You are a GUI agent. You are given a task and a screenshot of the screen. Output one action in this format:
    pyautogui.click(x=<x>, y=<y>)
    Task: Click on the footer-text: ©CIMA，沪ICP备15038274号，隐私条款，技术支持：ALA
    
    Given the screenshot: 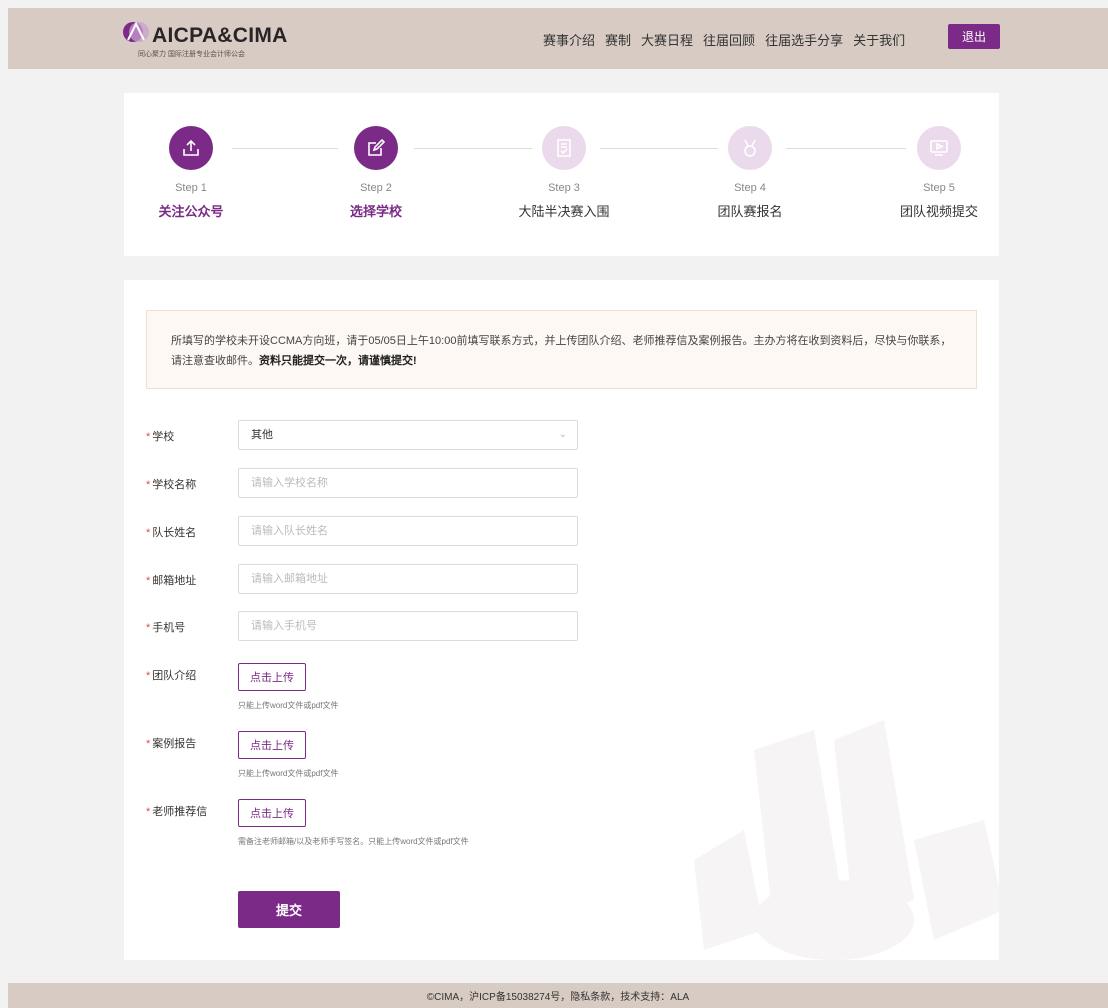 What is the action you would take?
    pyautogui.click(x=558, y=997)
    